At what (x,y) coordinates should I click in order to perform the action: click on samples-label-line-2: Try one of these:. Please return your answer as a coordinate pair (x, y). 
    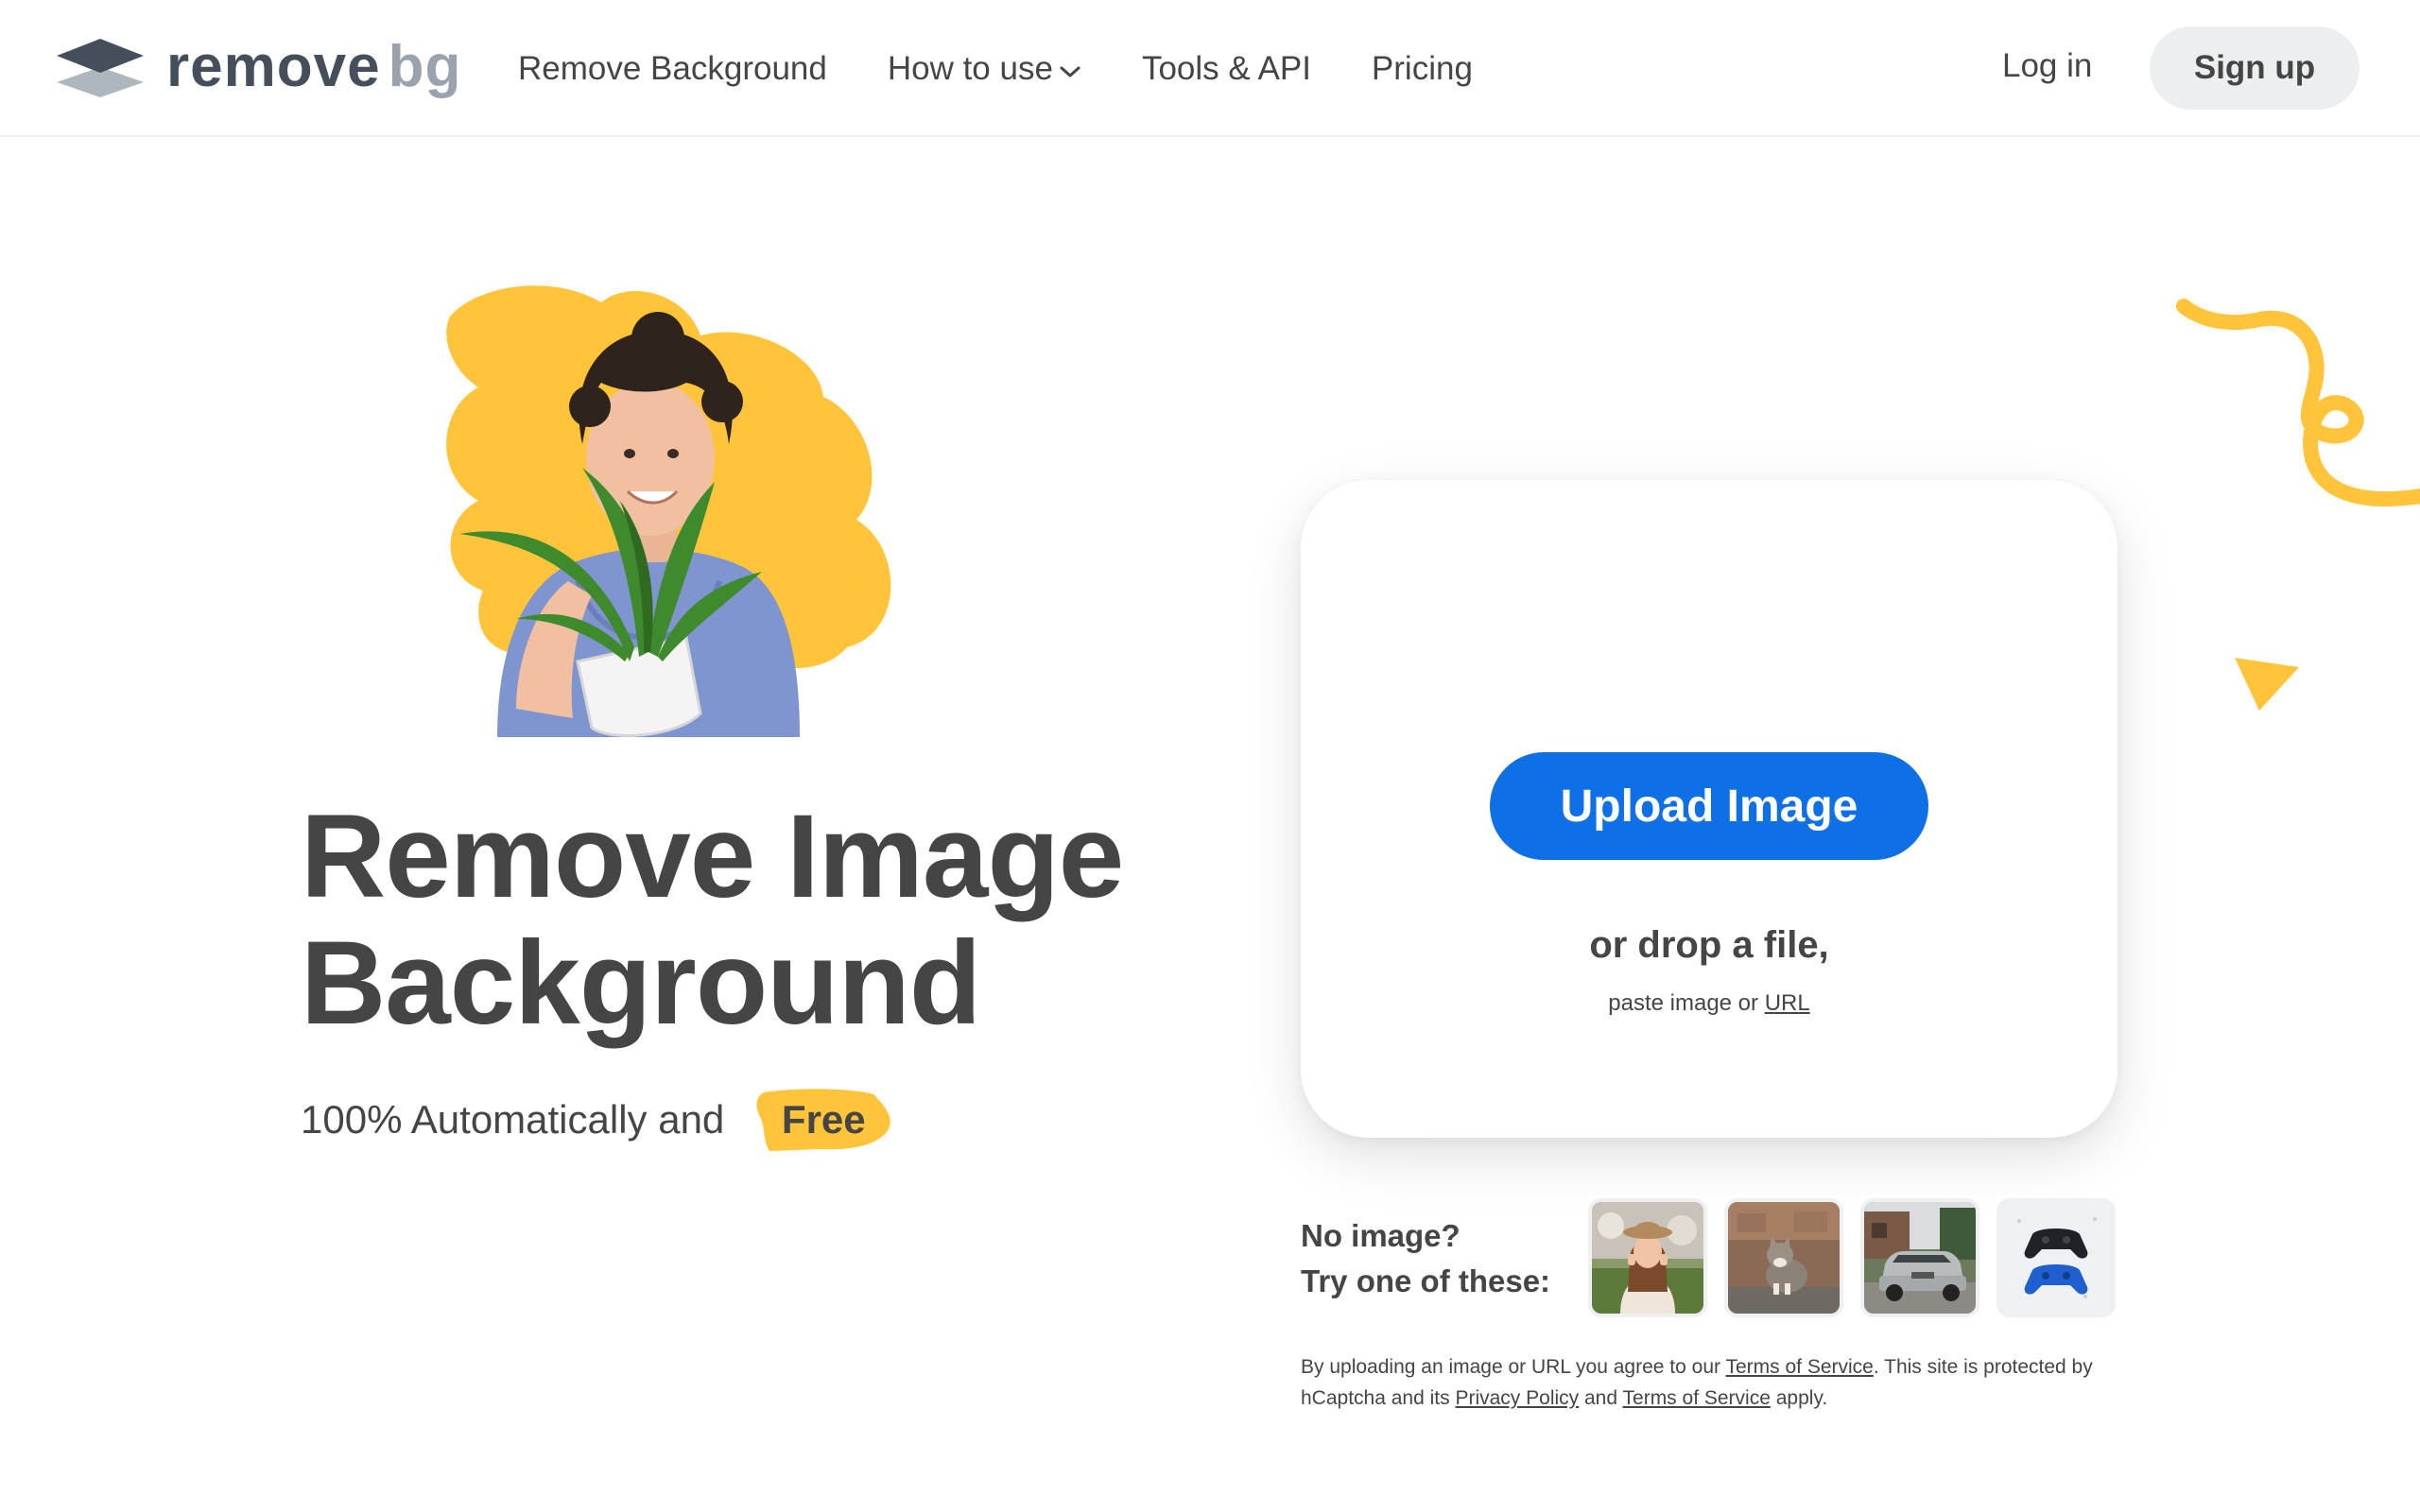
    Looking at the image, I should click on (1426, 1280).